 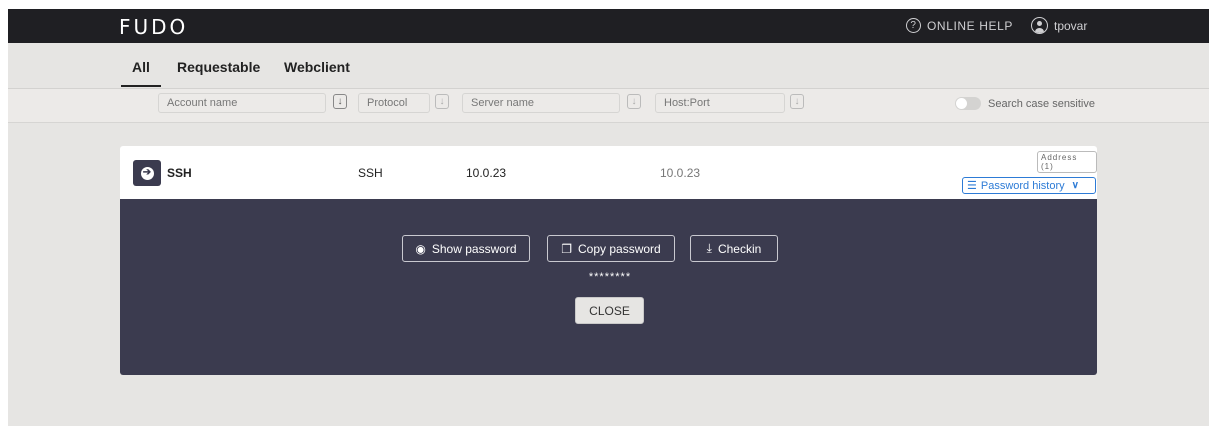 I want to click on sort-account-icon: ↓, so click(x=340, y=101).